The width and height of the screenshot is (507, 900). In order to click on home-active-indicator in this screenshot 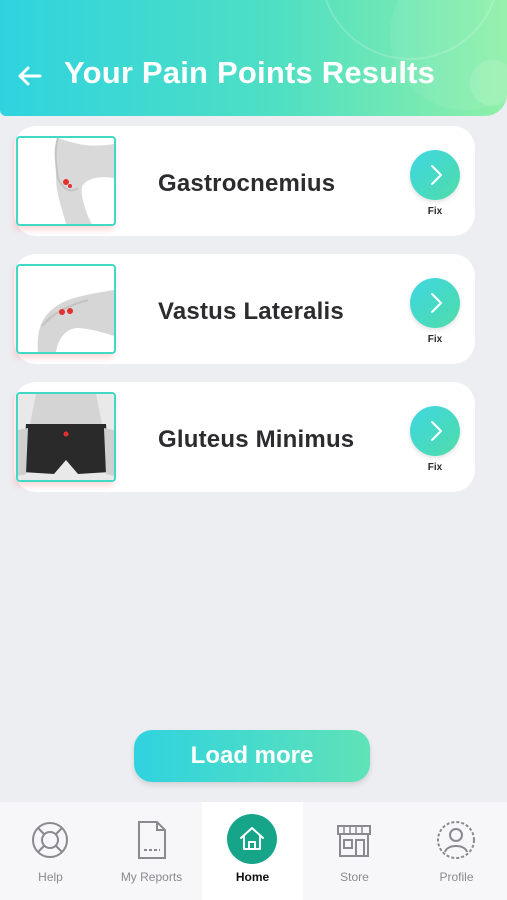, I will do `click(252, 839)`.